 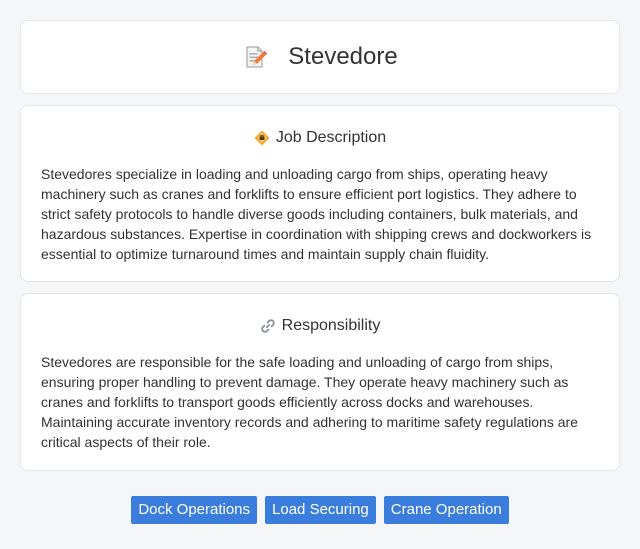 I want to click on page-title: Stevedore, so click(x=343, y=56).